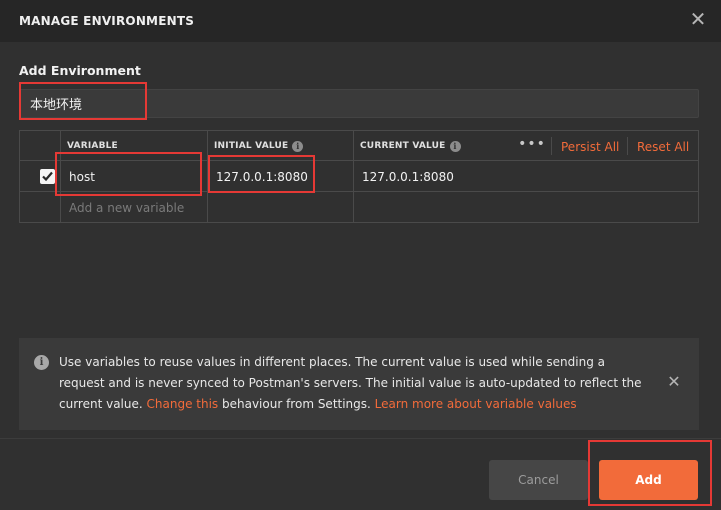  Describe the element at coordinates (408, 177) in the screenshot. I see `current-value-cell: 127.0.0.1:8080` at that location.